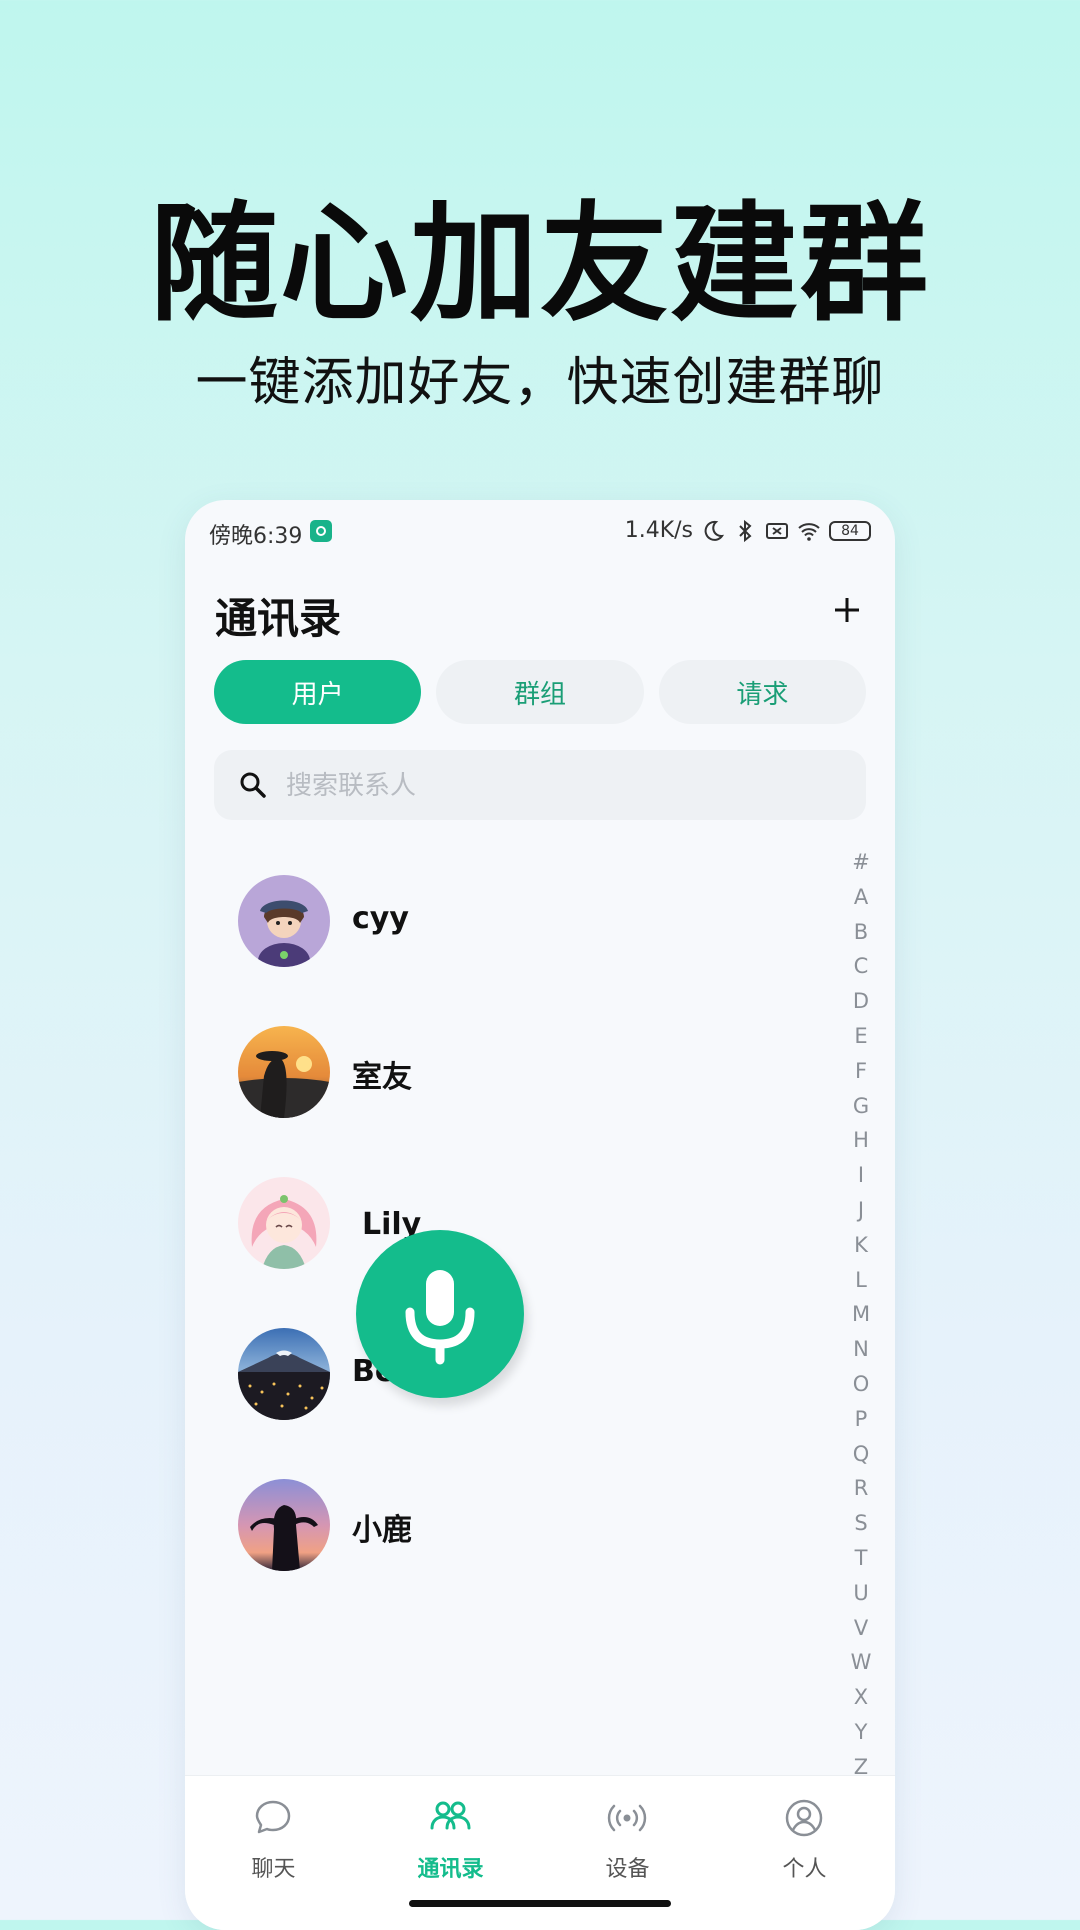  I want to click on index-letter: M, so click(861, 1314).